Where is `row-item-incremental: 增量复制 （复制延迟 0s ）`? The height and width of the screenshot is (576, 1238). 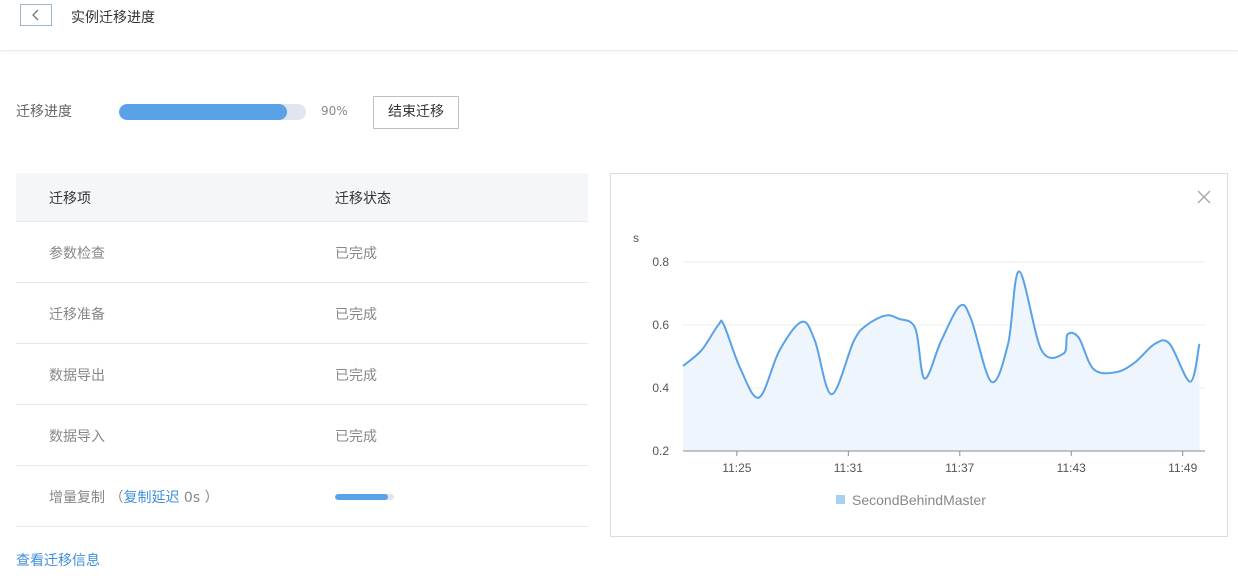
row-item-incremental: 增量复制 （复制延迟 0s ） is located at coordinates (134, 497).